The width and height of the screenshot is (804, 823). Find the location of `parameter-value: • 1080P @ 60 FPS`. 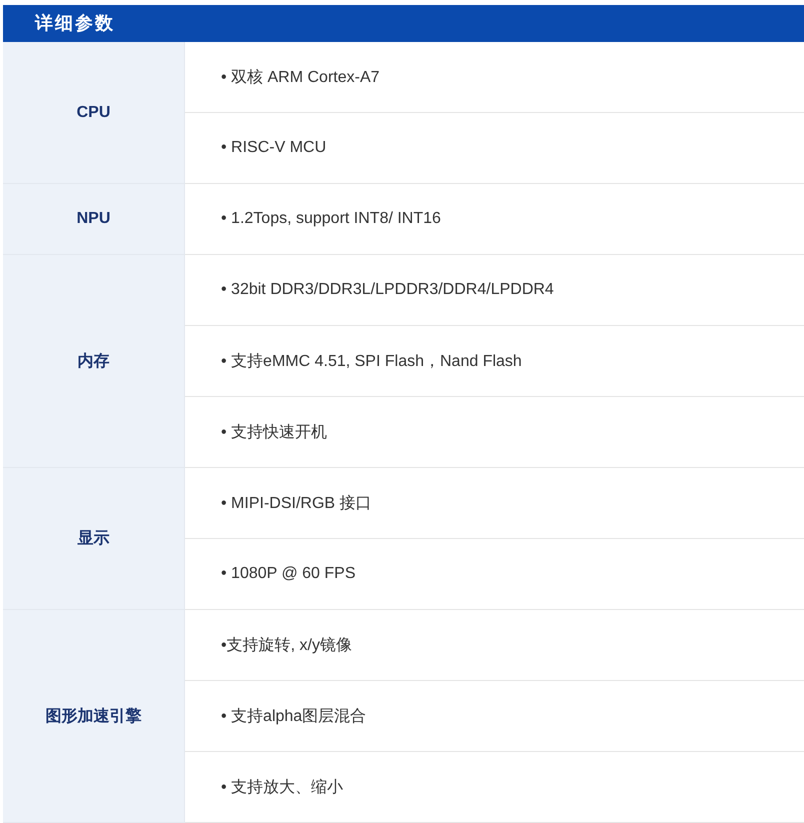

parameter-value: • 1080P @ 60 FPS is located at coordinates (288, 574).